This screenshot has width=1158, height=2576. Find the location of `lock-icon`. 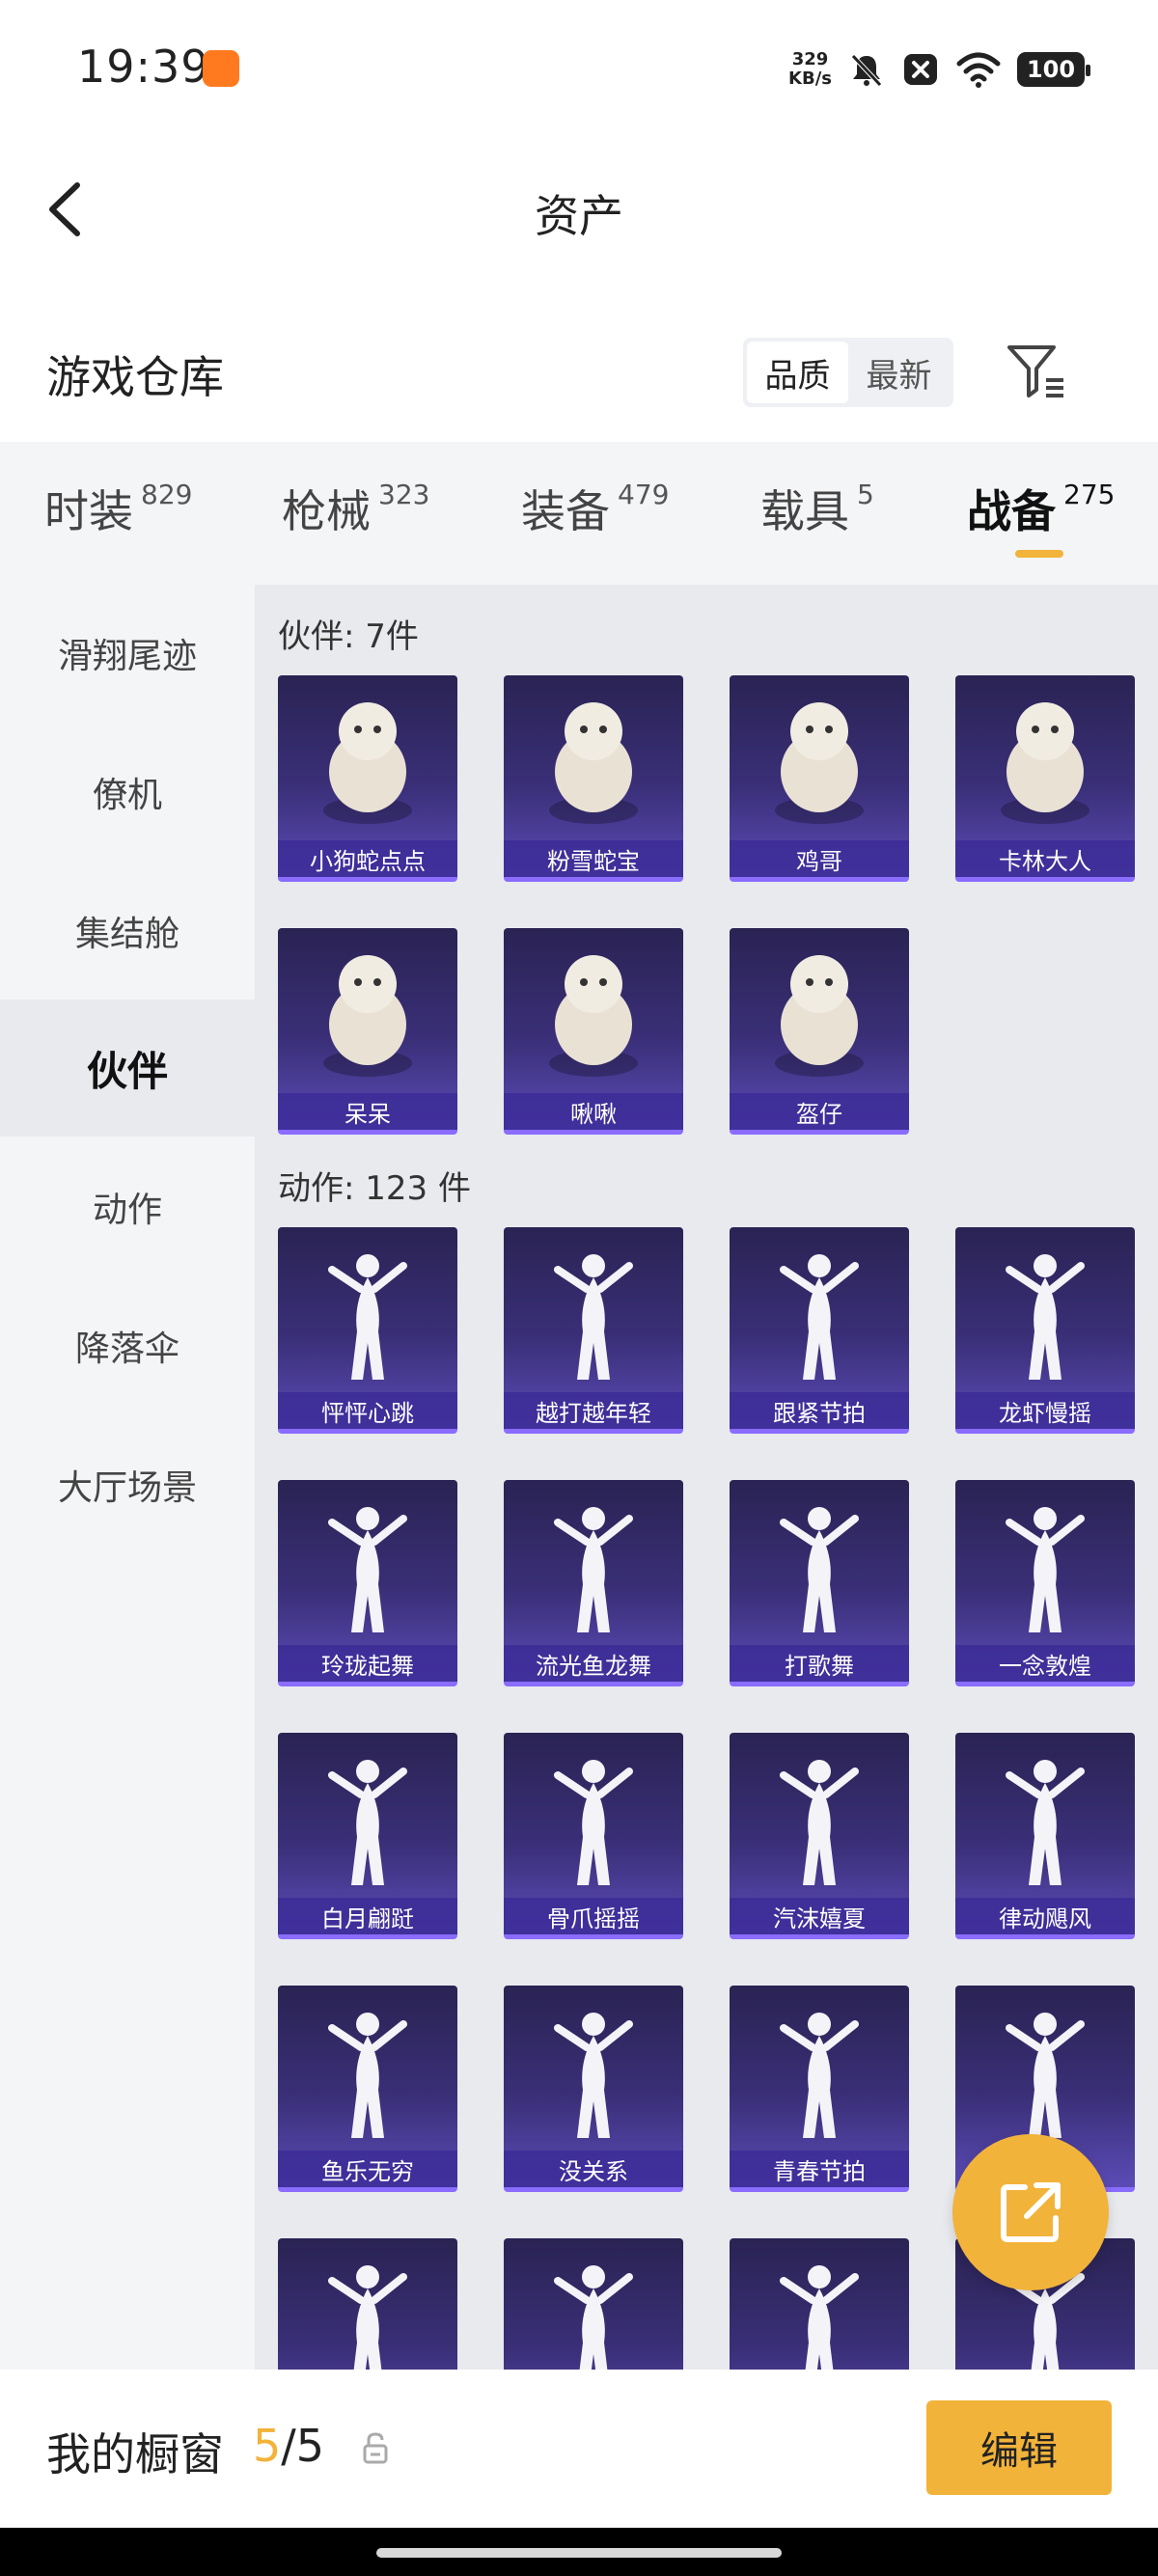

lock-icon is located at coordinates (375, 2448).